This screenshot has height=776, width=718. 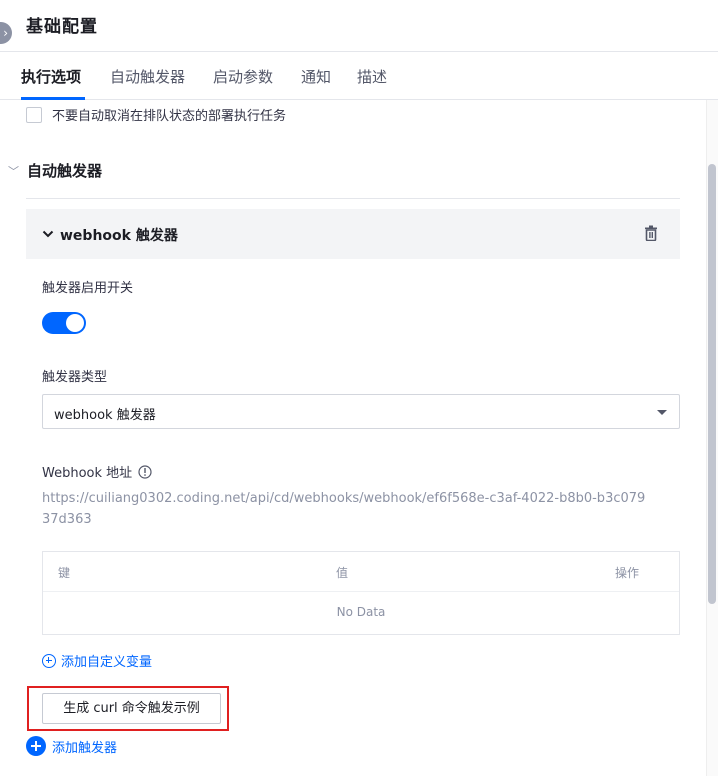 I want to click on add-trigger-link: 添加触发器, so click(x=71, y=746).